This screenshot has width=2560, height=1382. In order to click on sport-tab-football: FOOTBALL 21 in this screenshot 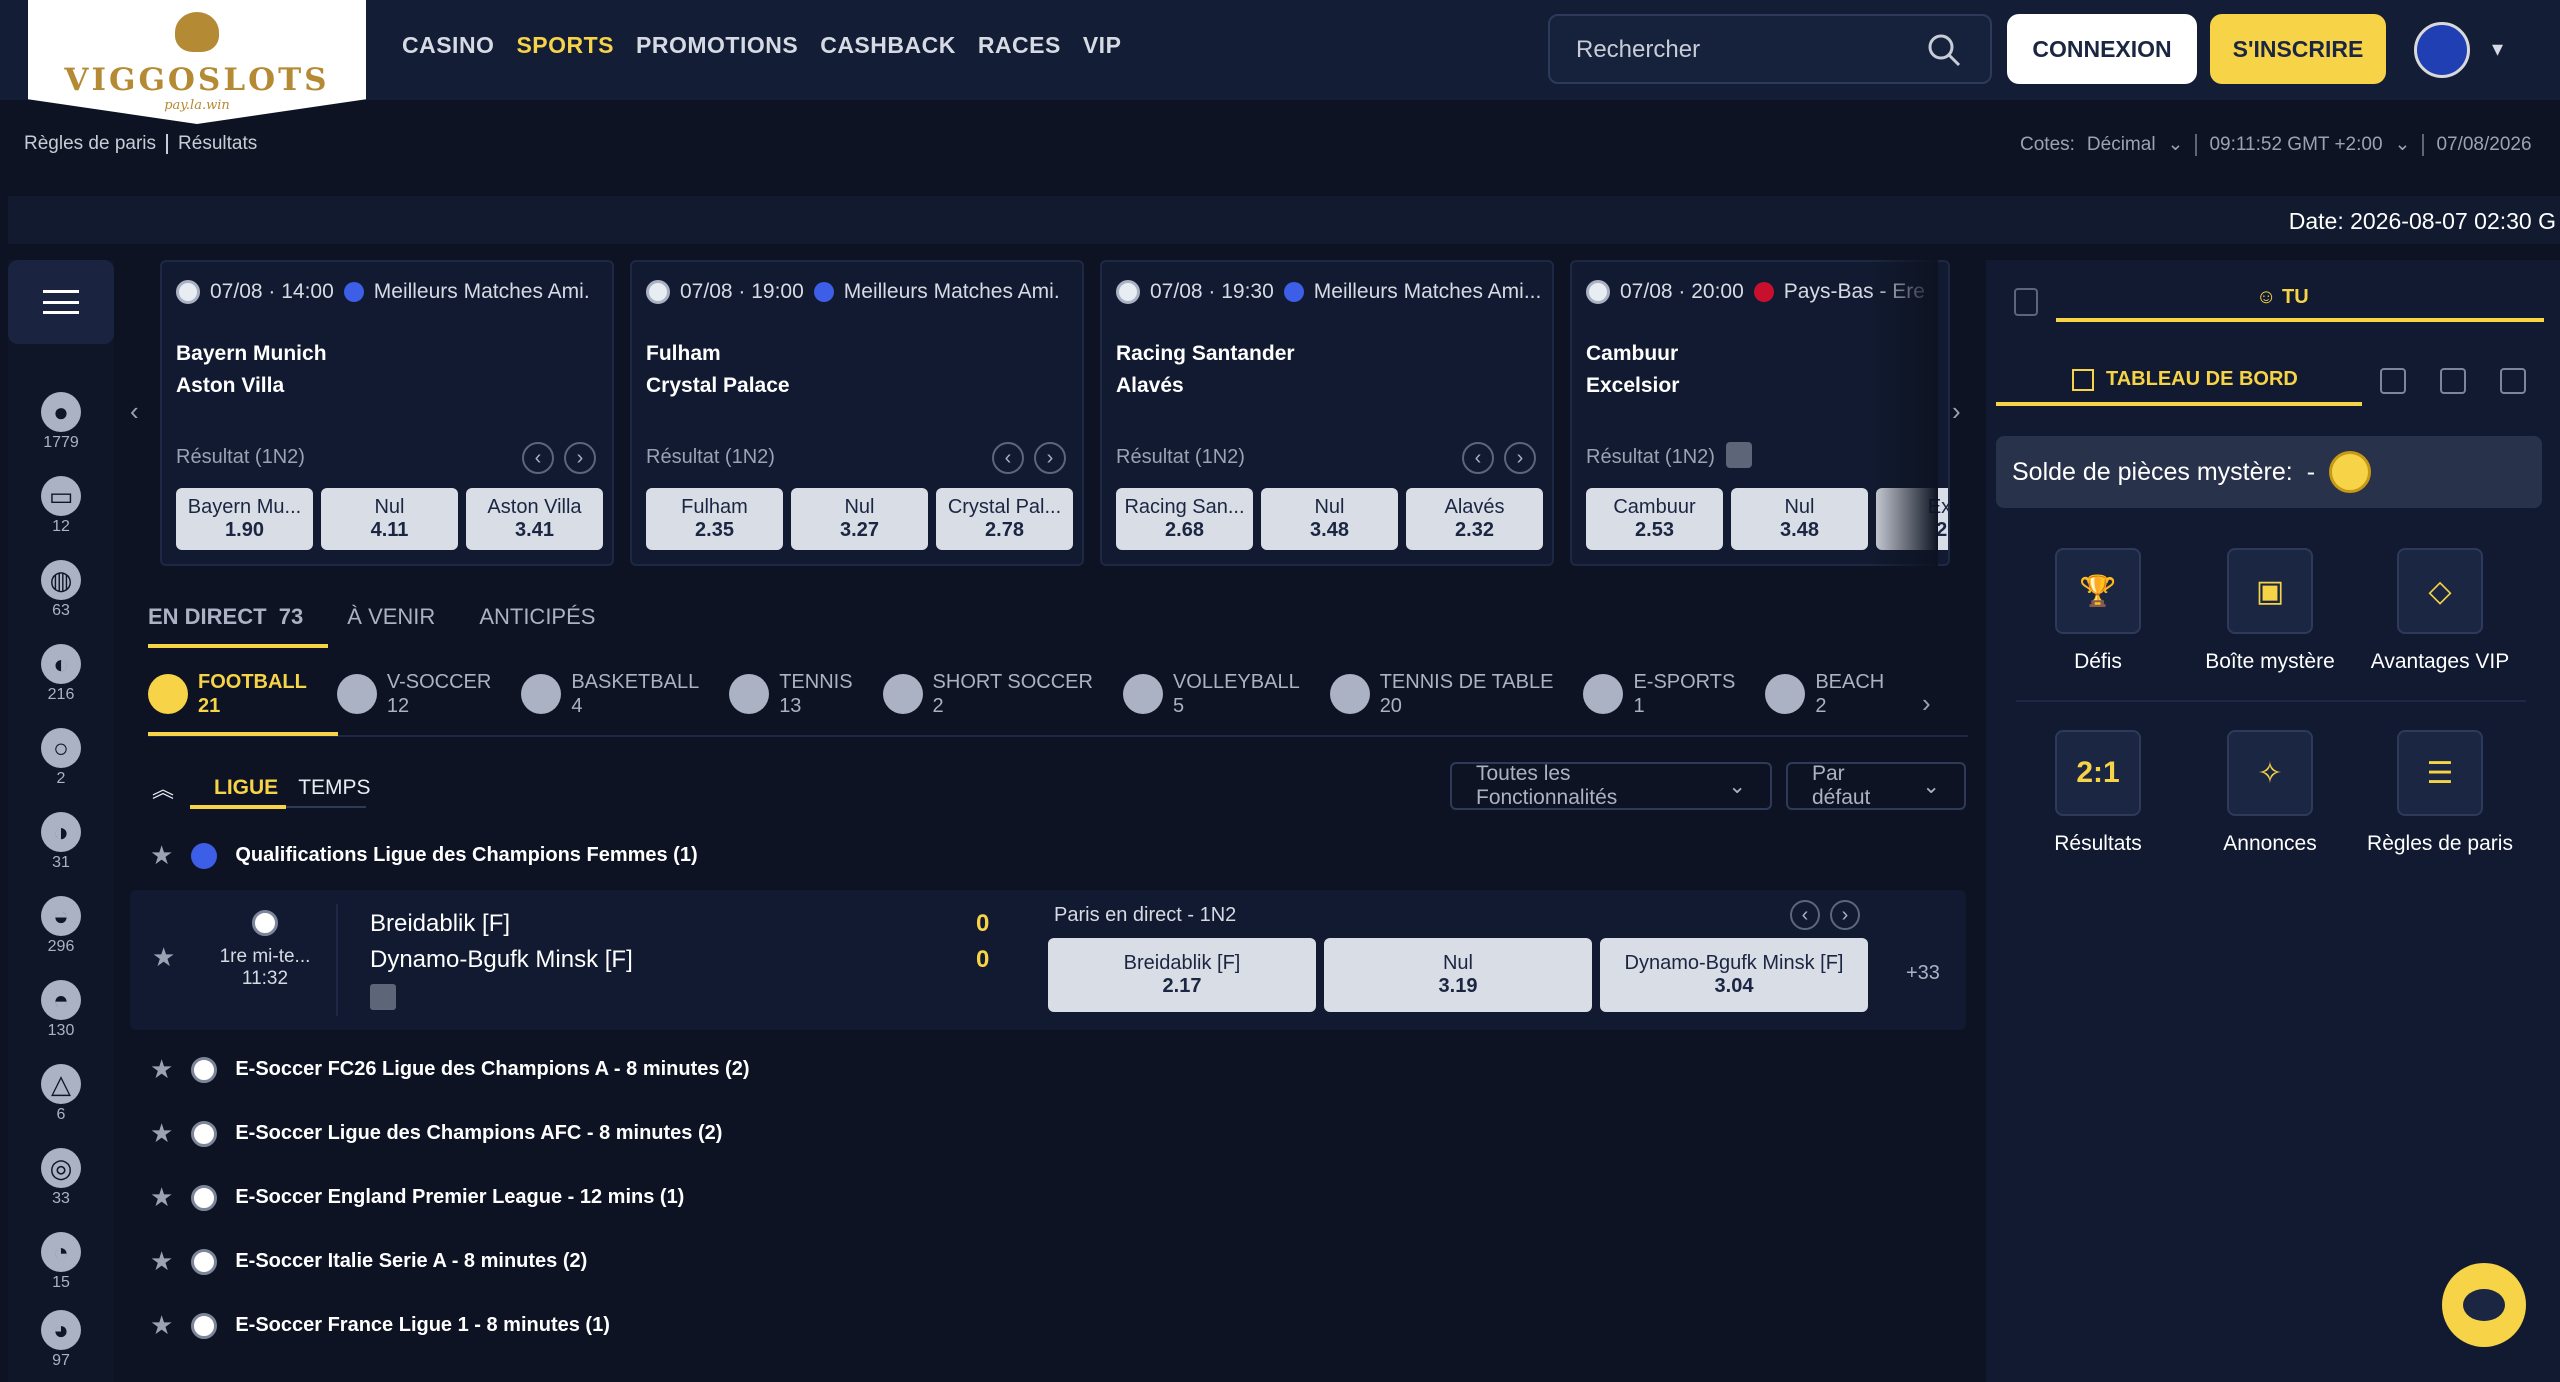, I will do `click(227, 694)`.